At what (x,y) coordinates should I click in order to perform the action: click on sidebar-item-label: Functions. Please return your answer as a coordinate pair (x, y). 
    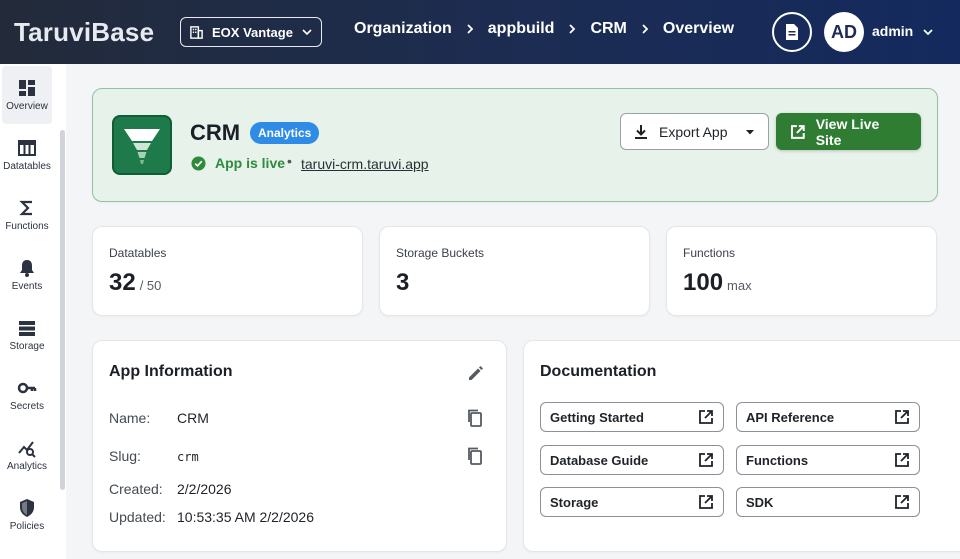
    Looking at the image, I should click on (27, 226).